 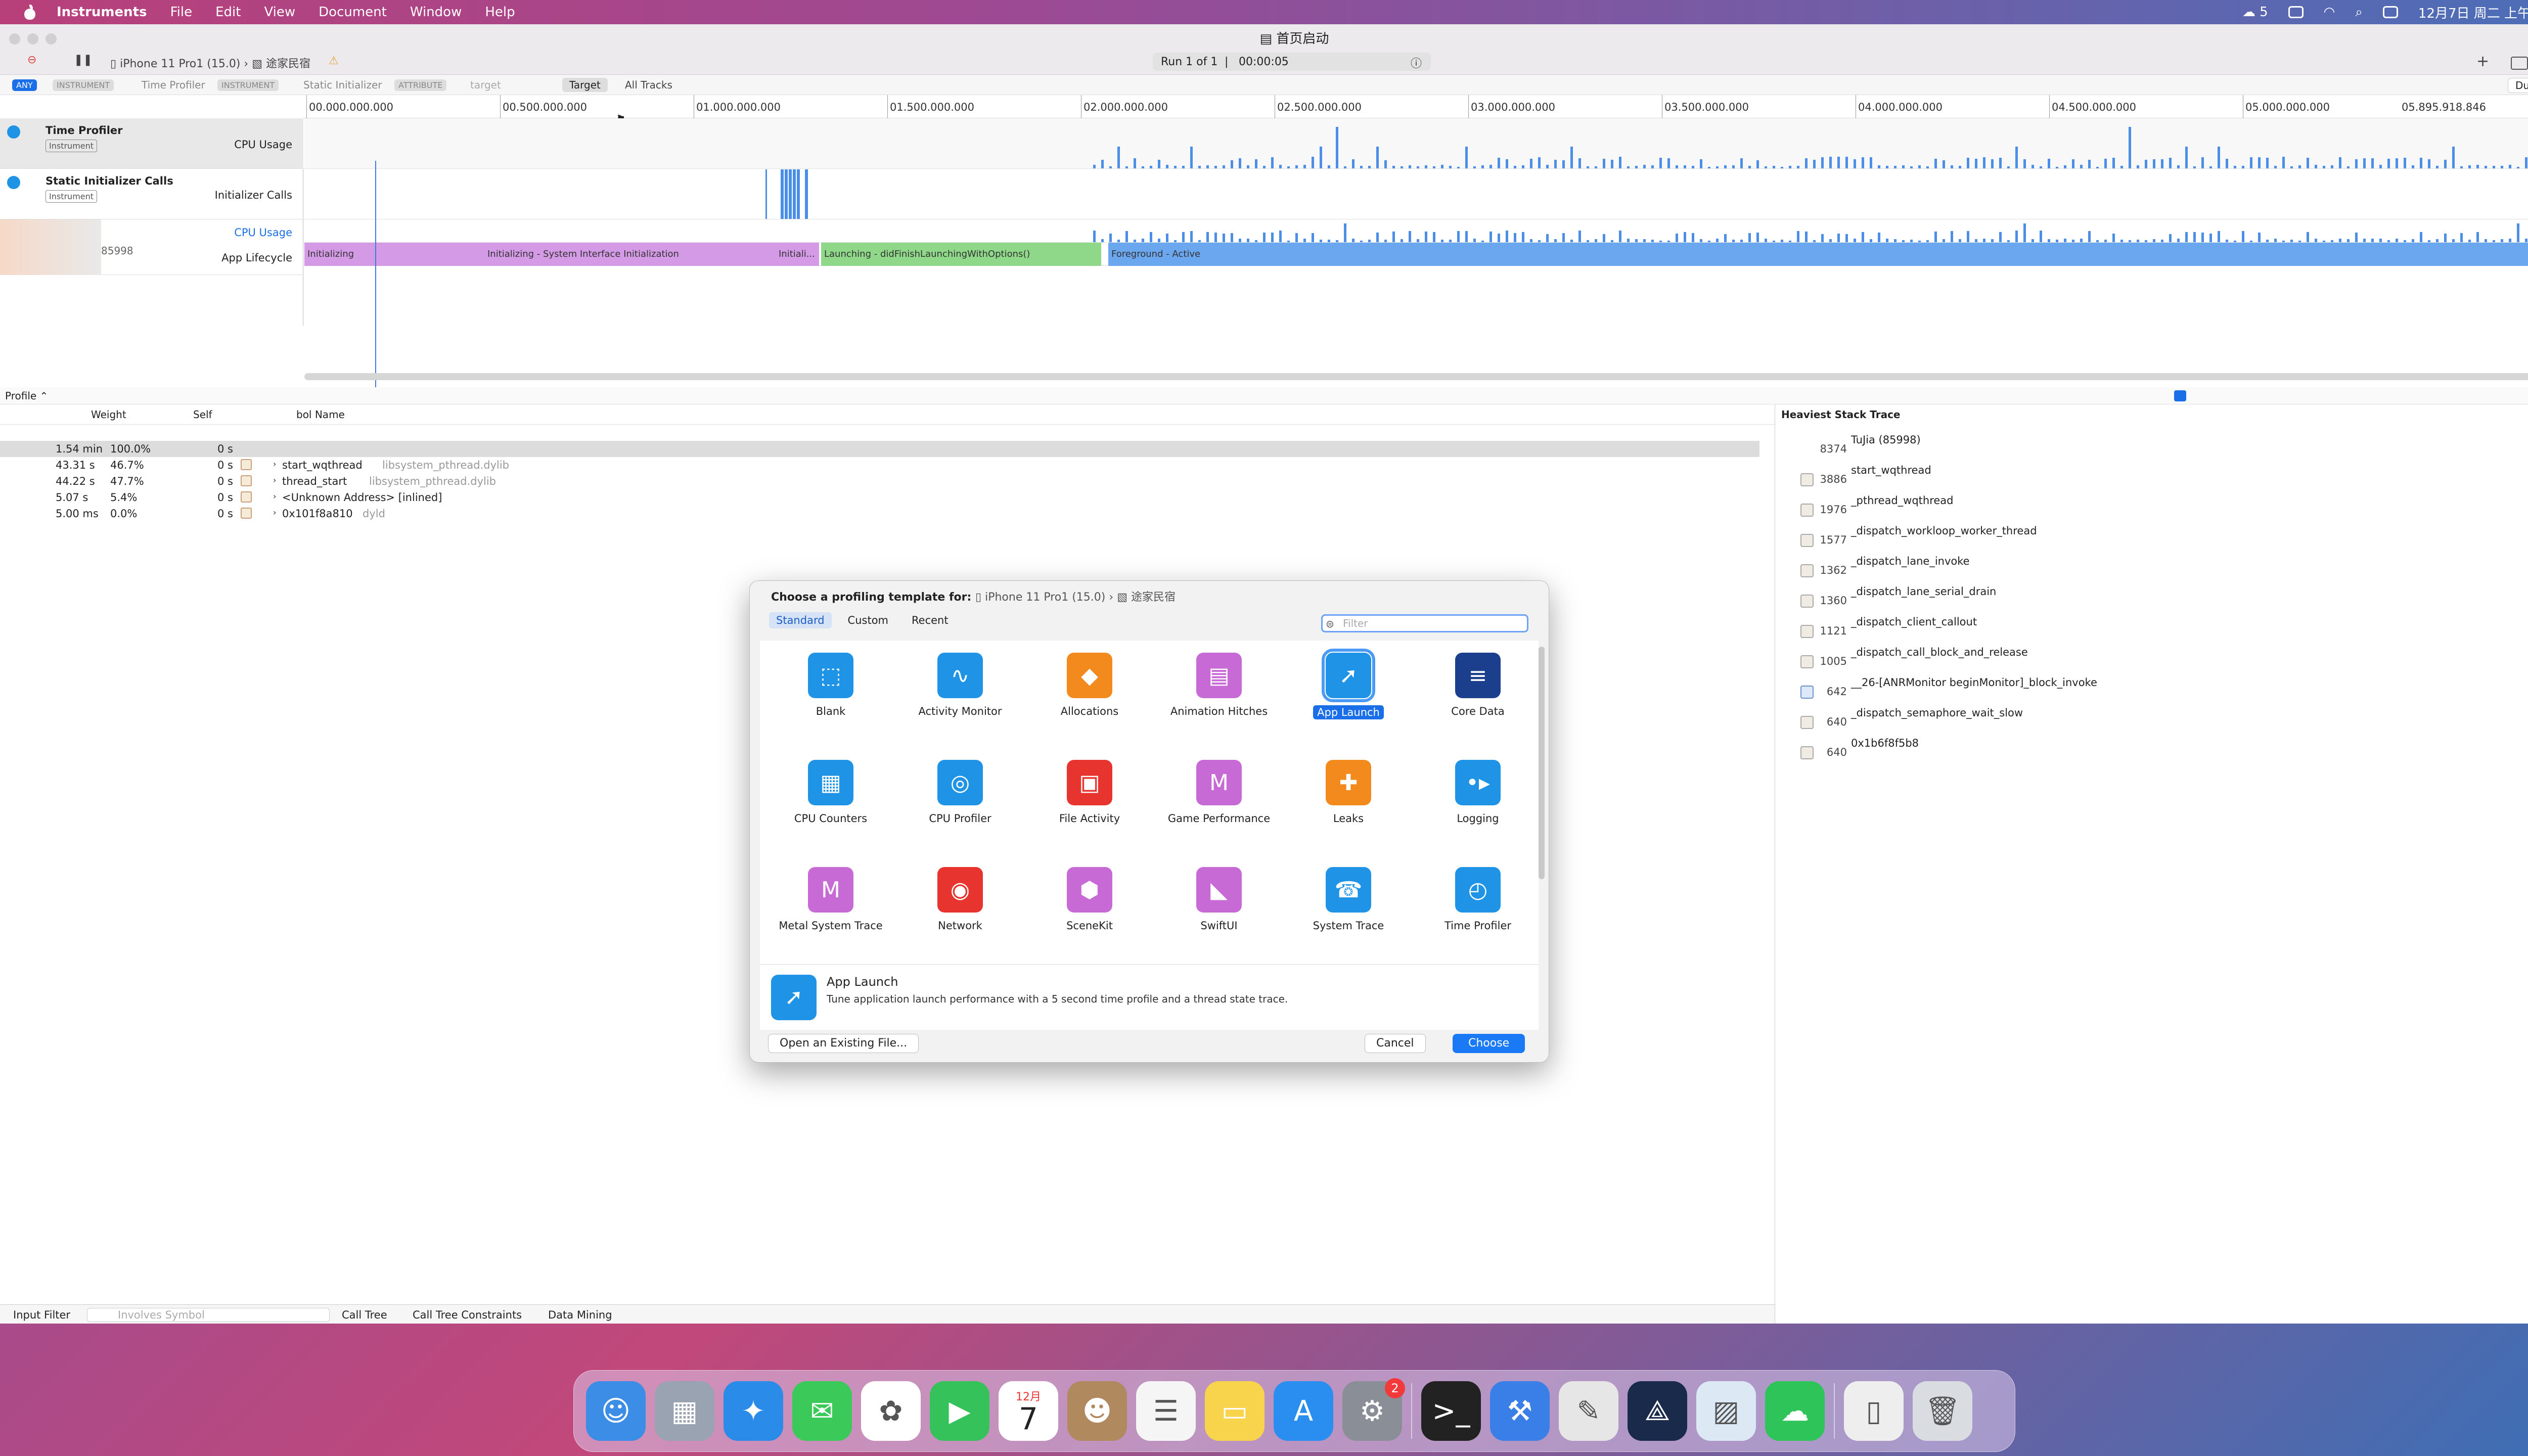 What do you see at coordinates (1219, 917) in the screenshot?
I see `template-swiftui: ◣ SwiftUI` at bounding box center [1219, 917].